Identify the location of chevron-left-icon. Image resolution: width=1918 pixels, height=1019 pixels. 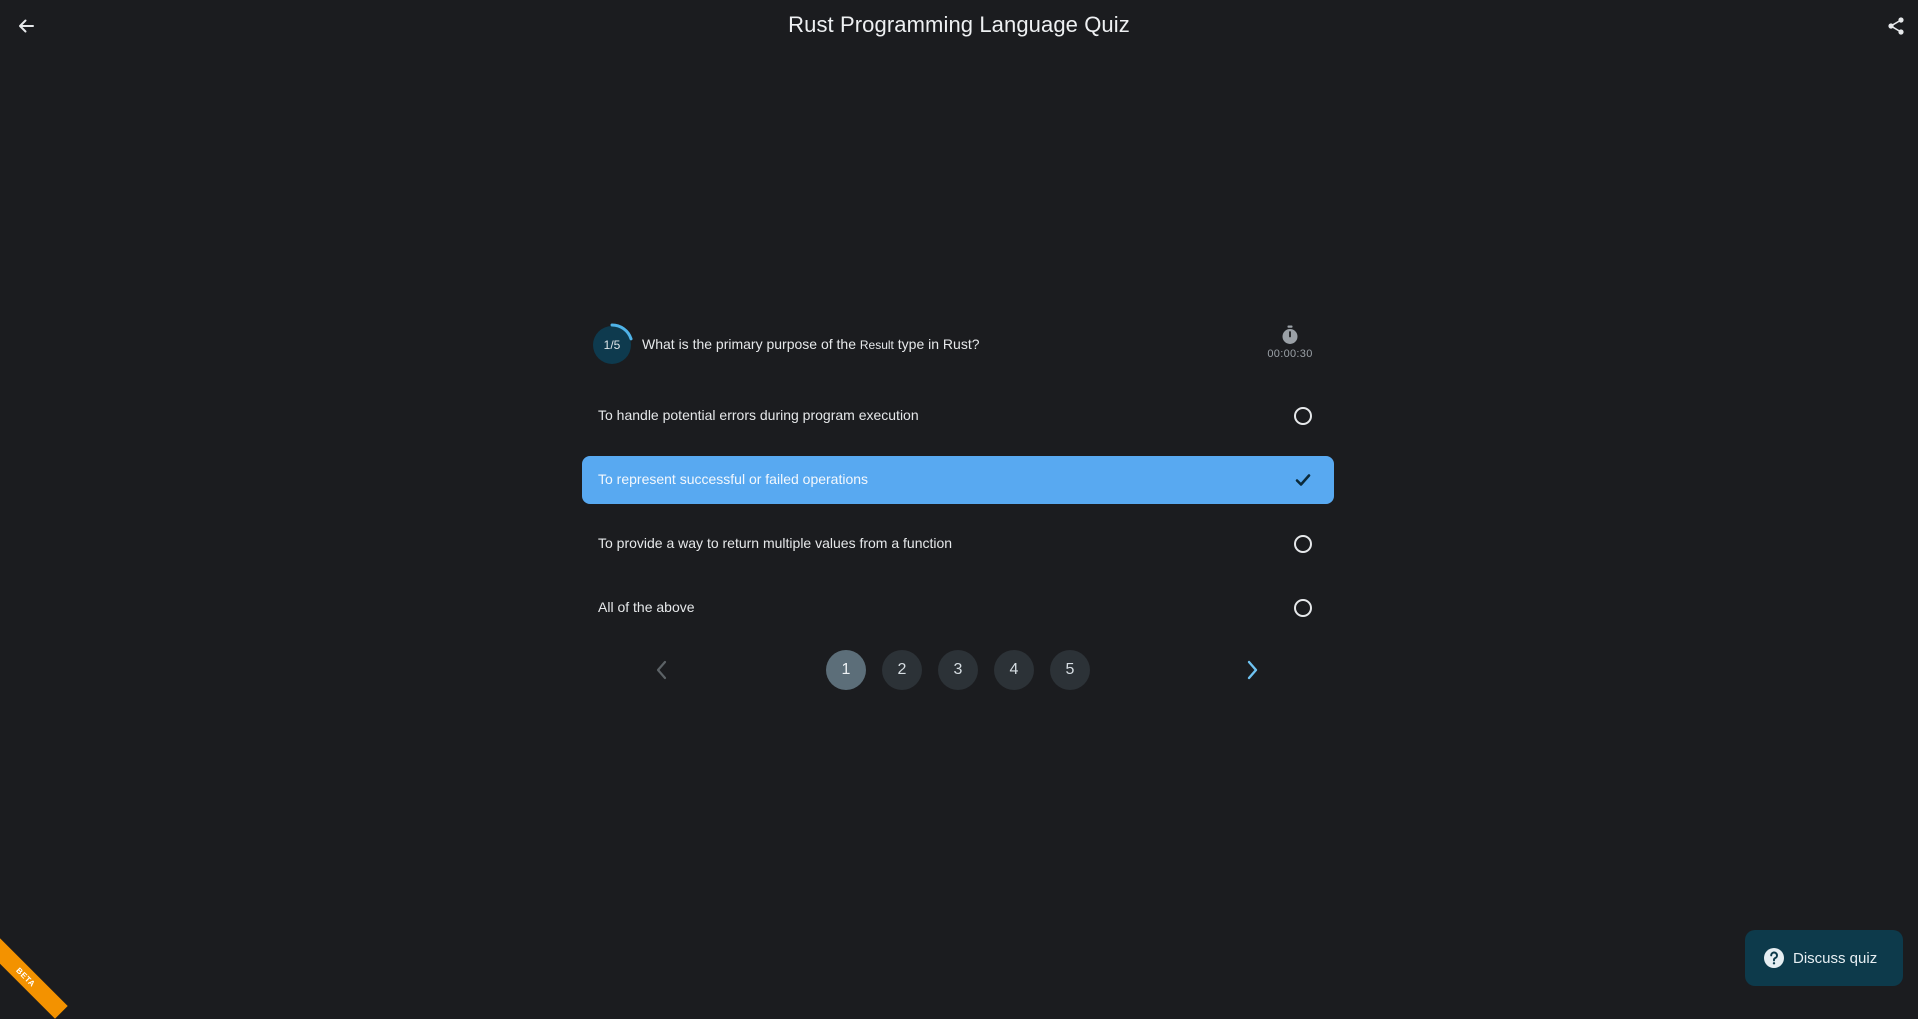
(662, 670).